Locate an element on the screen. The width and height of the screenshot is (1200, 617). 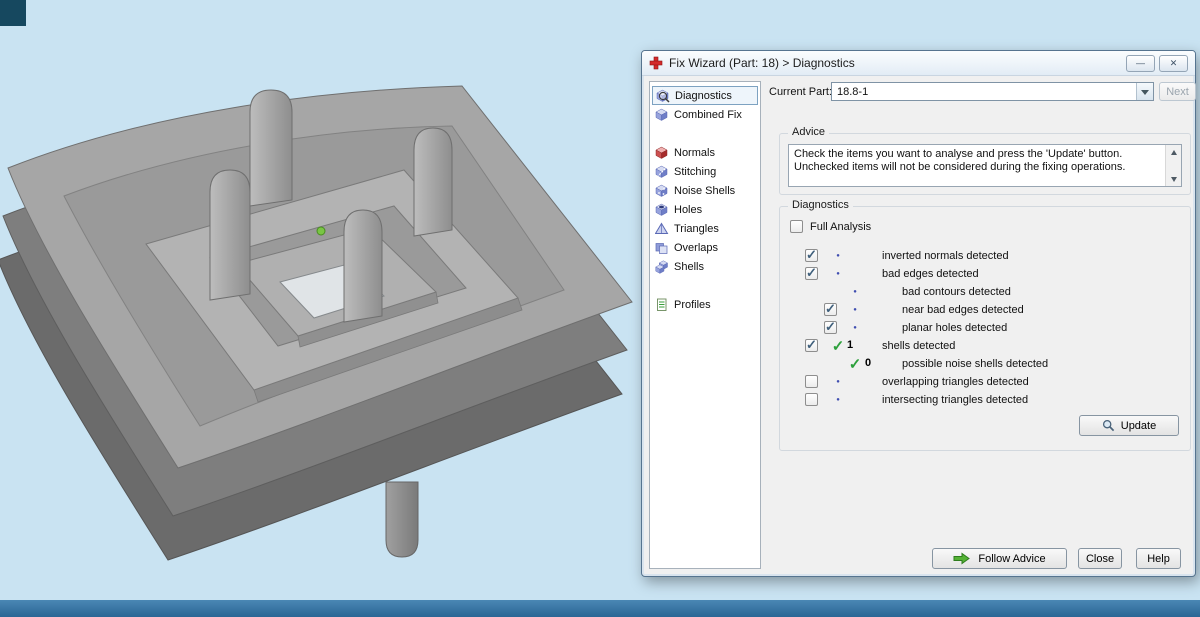
selection-marker is located at coordinates (321, 231).